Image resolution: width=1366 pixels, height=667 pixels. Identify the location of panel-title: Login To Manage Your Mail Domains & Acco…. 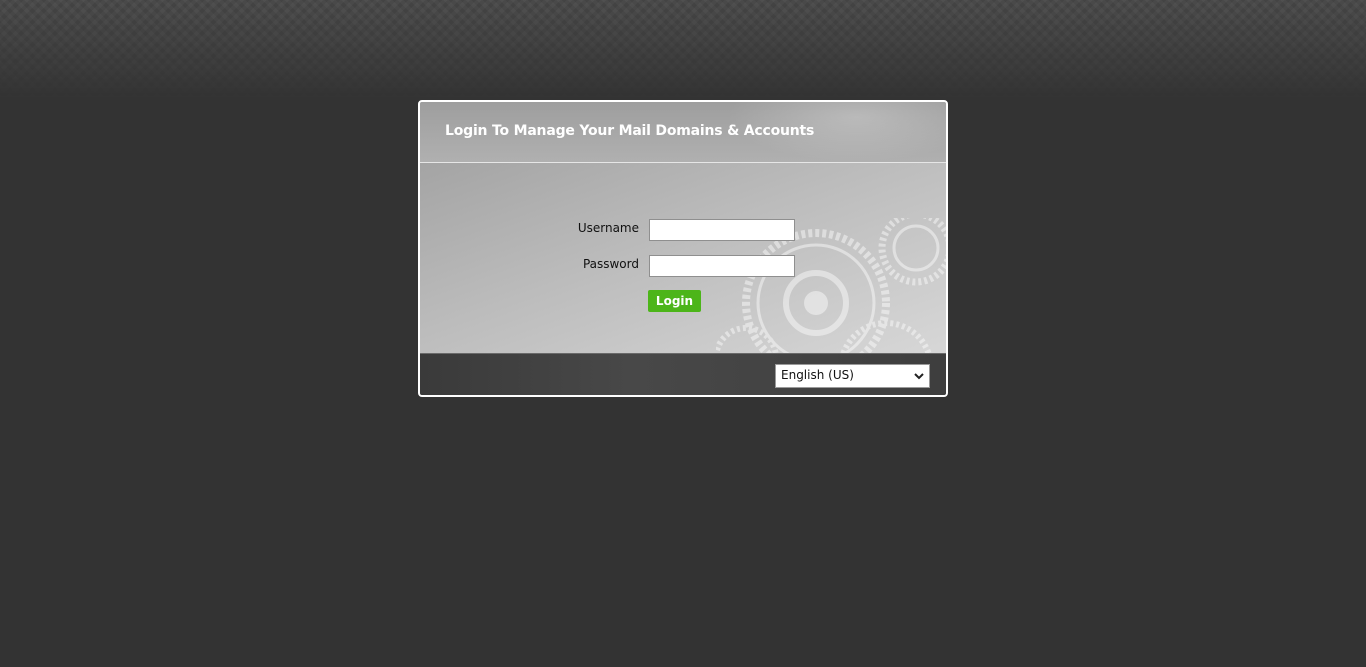
(630, 131).